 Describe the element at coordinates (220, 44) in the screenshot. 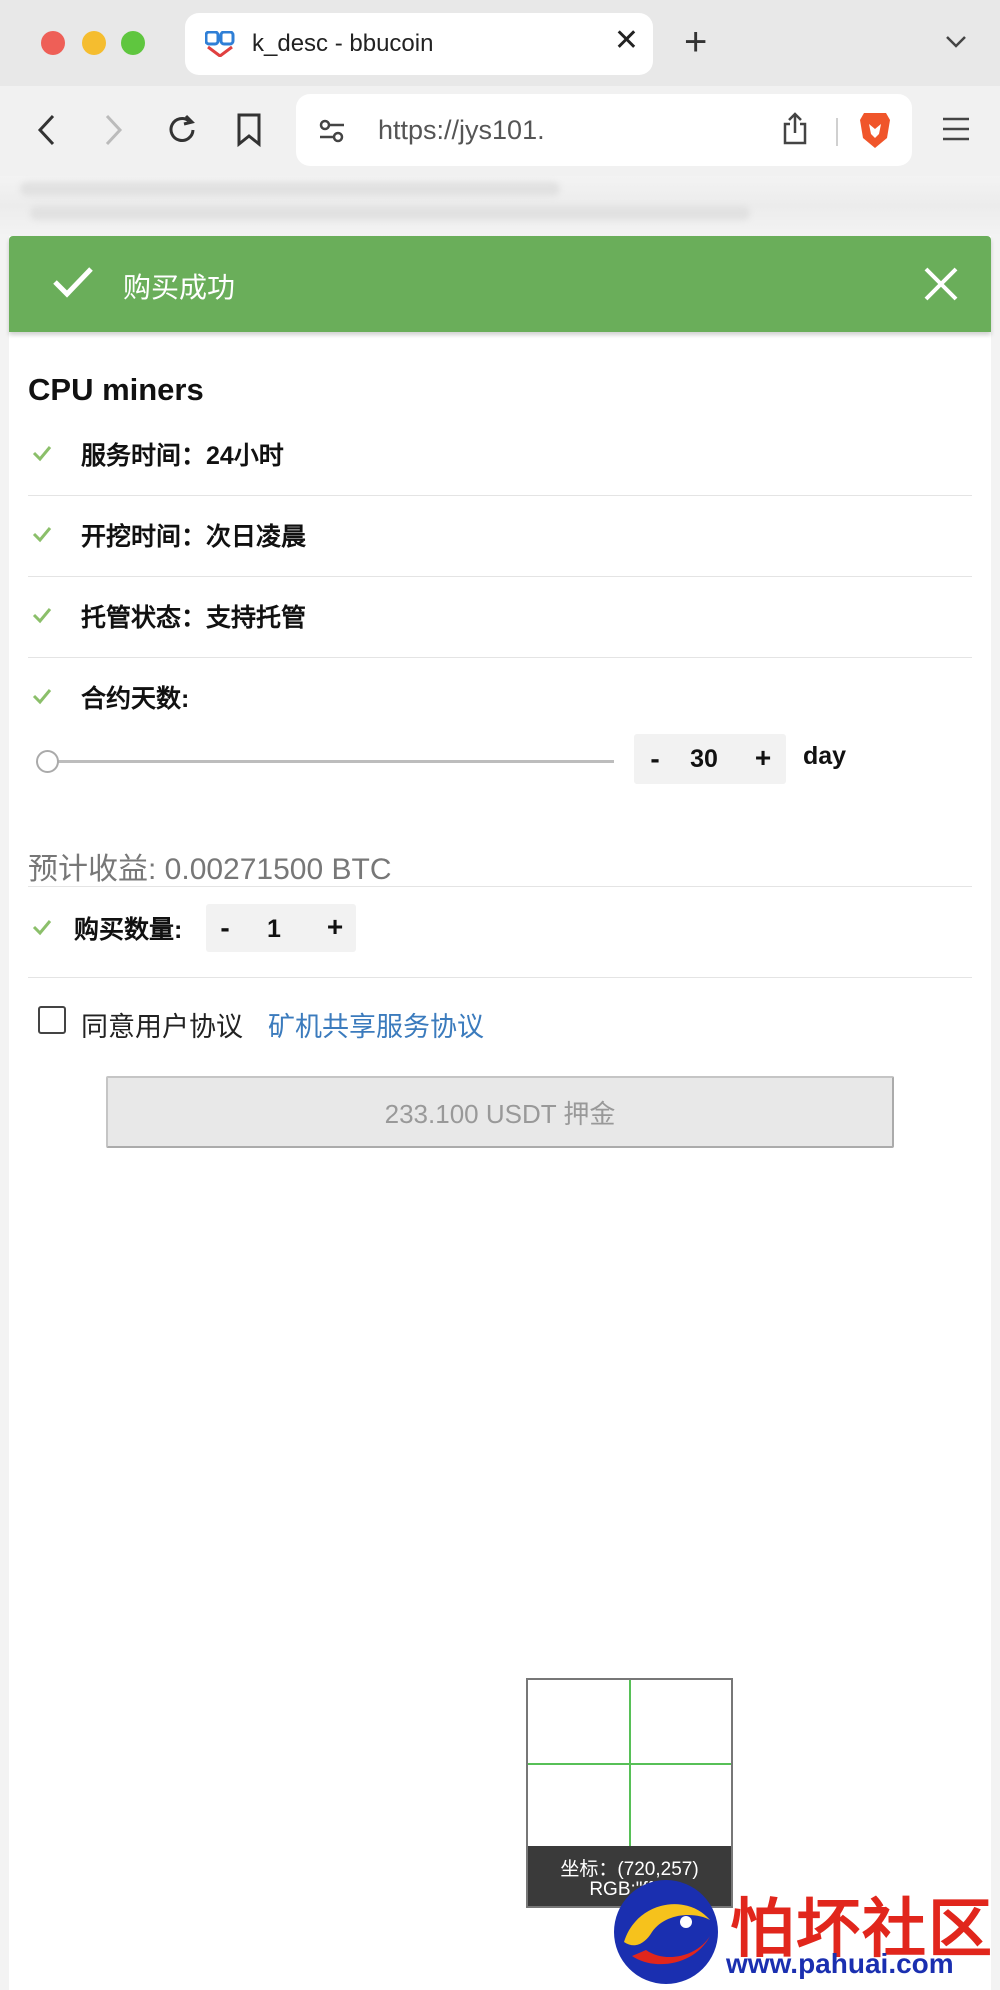

I see `site-favicon-icon` at that location.